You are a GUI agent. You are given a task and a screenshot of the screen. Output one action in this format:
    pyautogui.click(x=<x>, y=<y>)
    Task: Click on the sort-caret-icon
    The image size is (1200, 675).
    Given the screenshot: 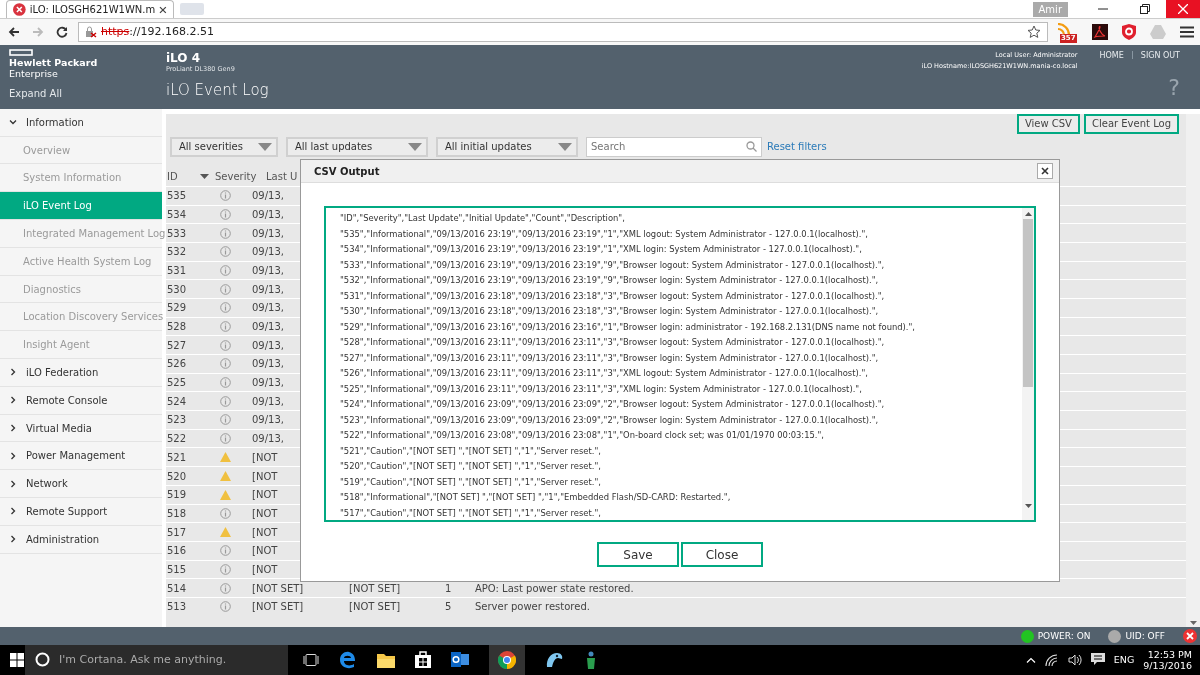 What is the action you would take?
    pyautogui.click(x=204, y=177)
    